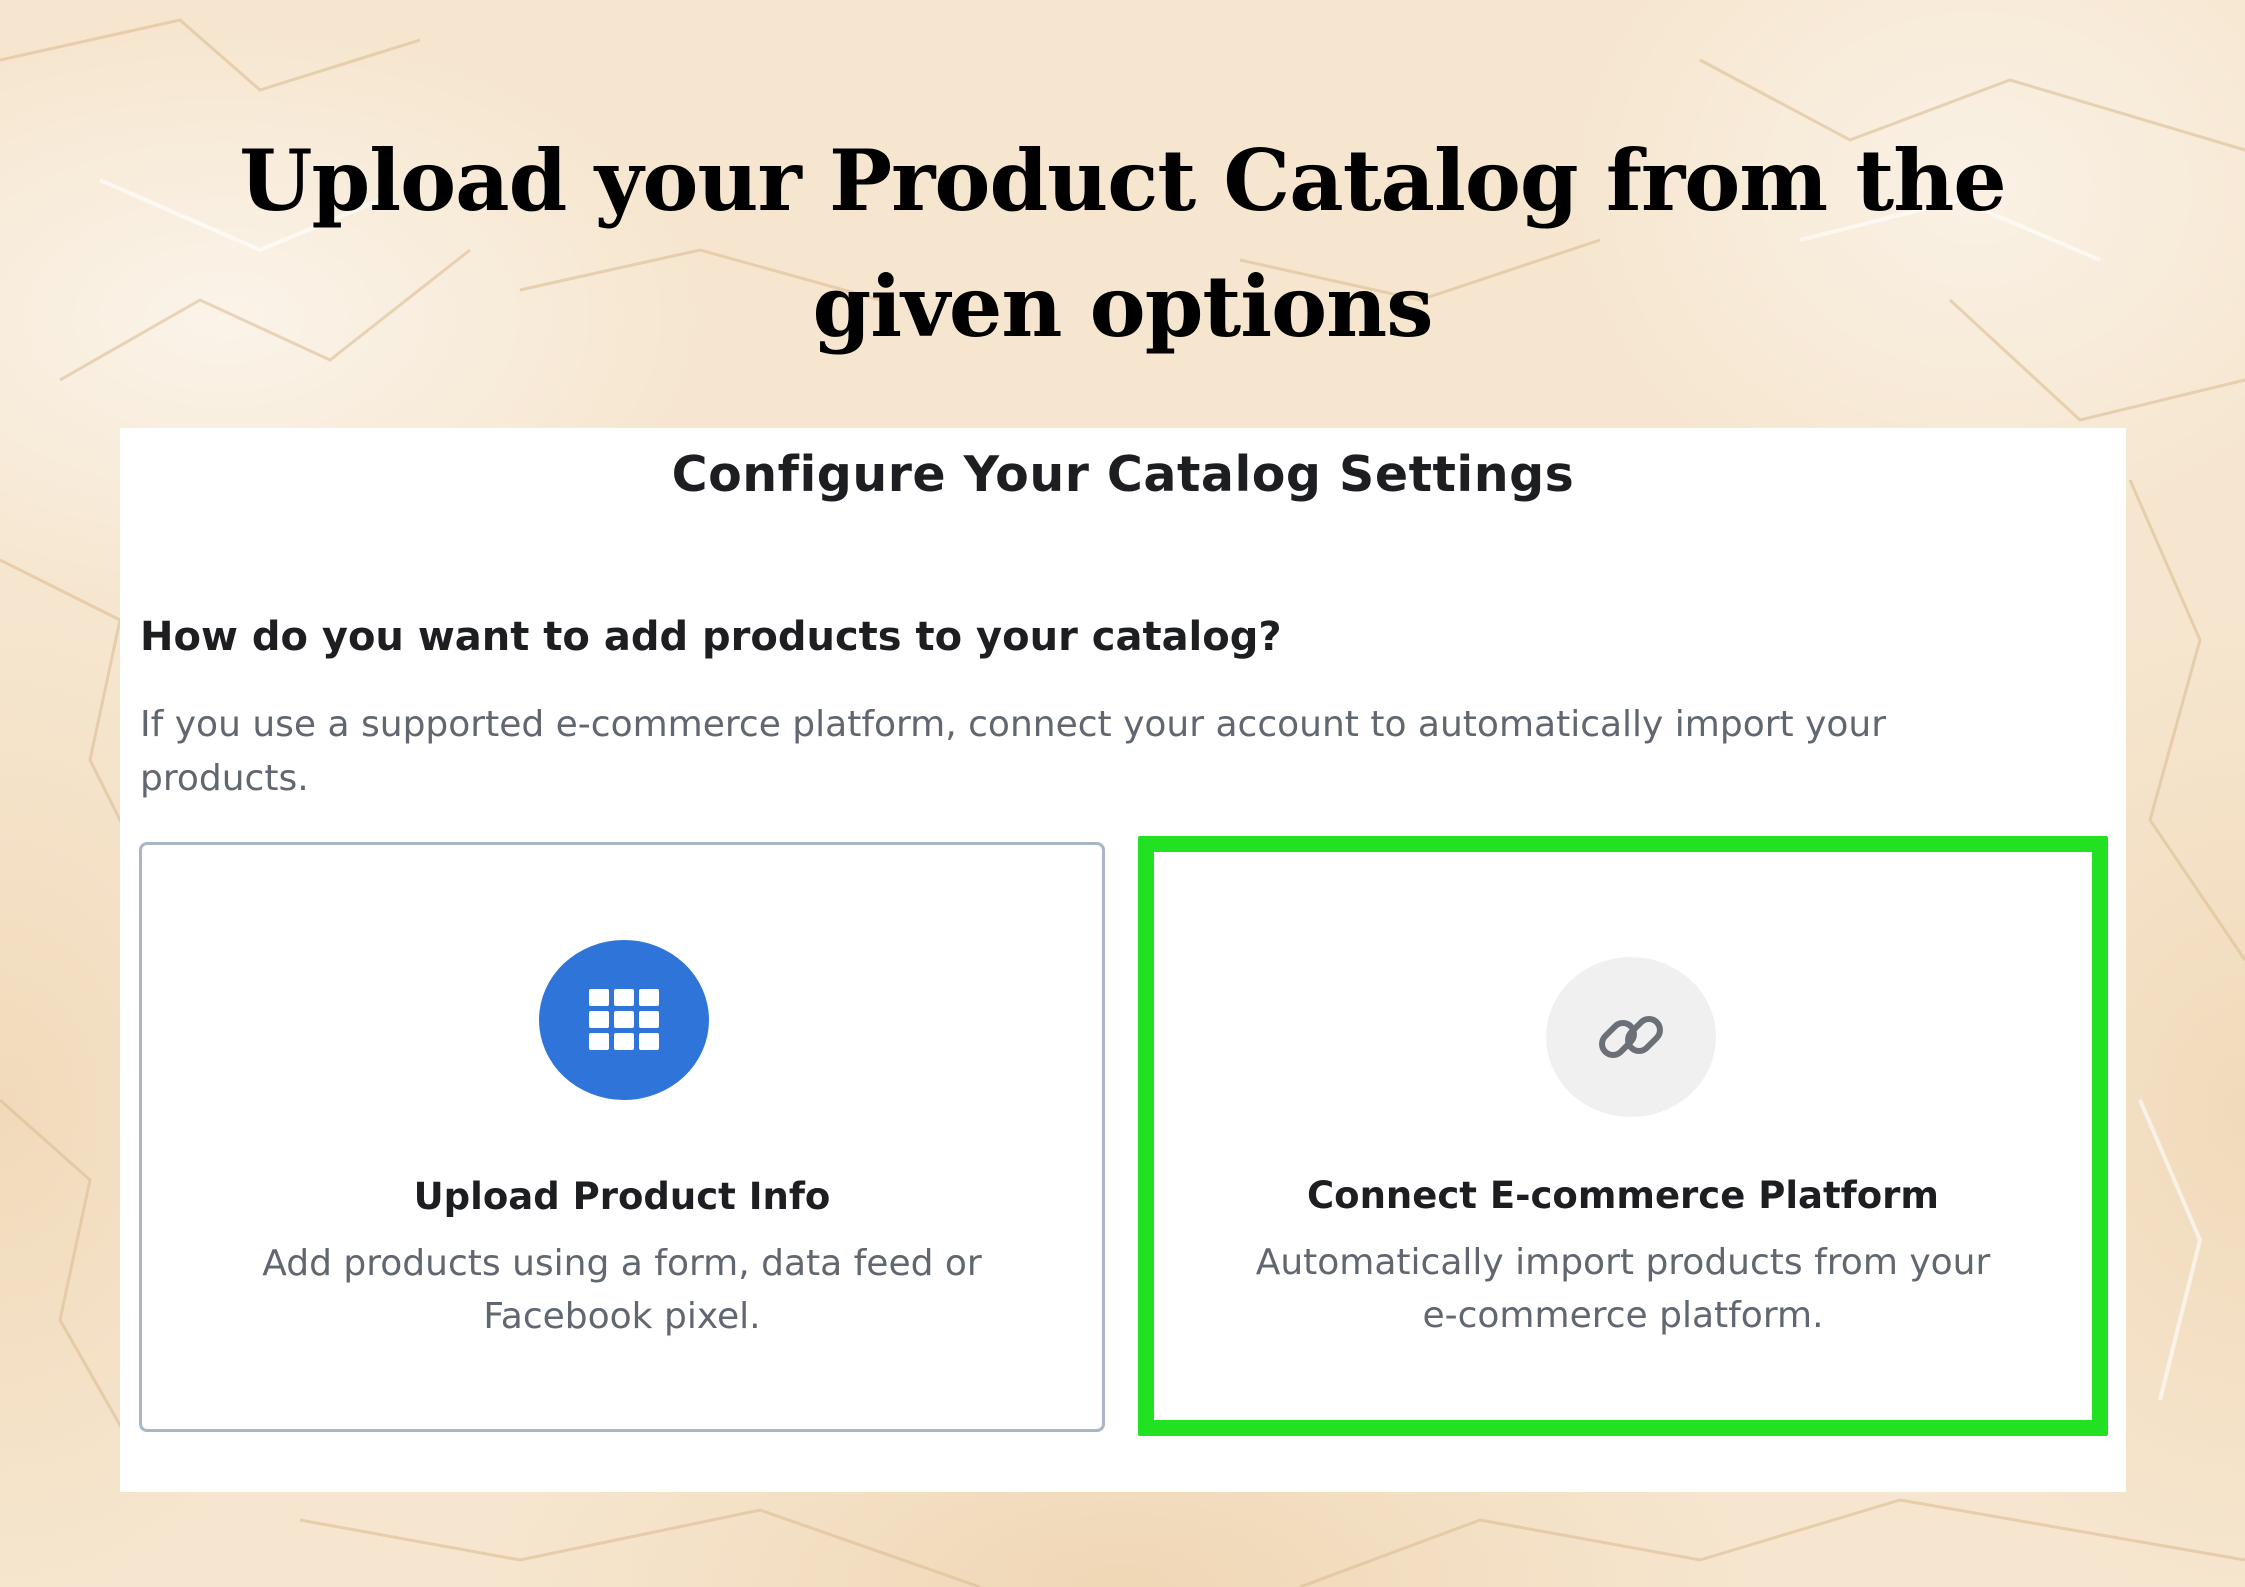 This screenshot has height=1587, width=2245. I want to click on grid-icon, so click(624, 1020).